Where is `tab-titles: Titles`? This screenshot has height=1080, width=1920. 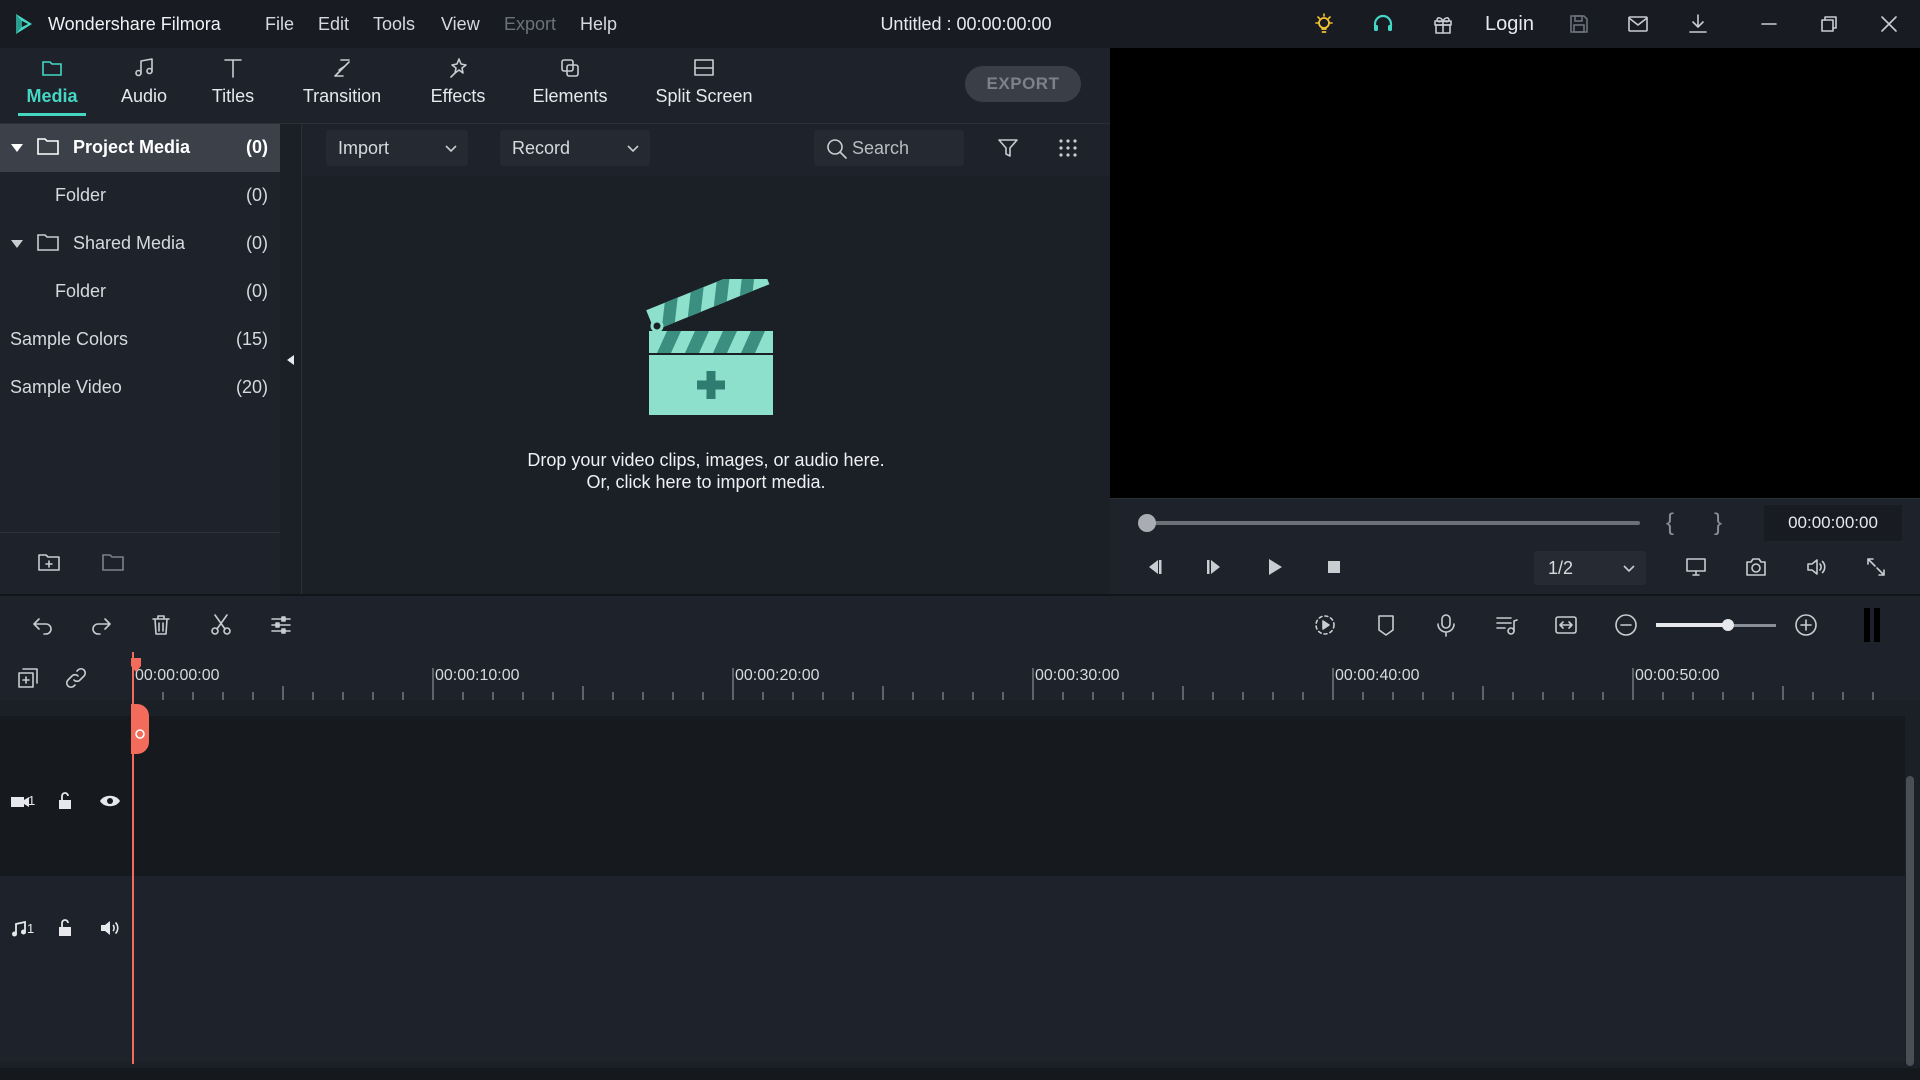
tab-titles: Titles is located at coordinates (233, 86).